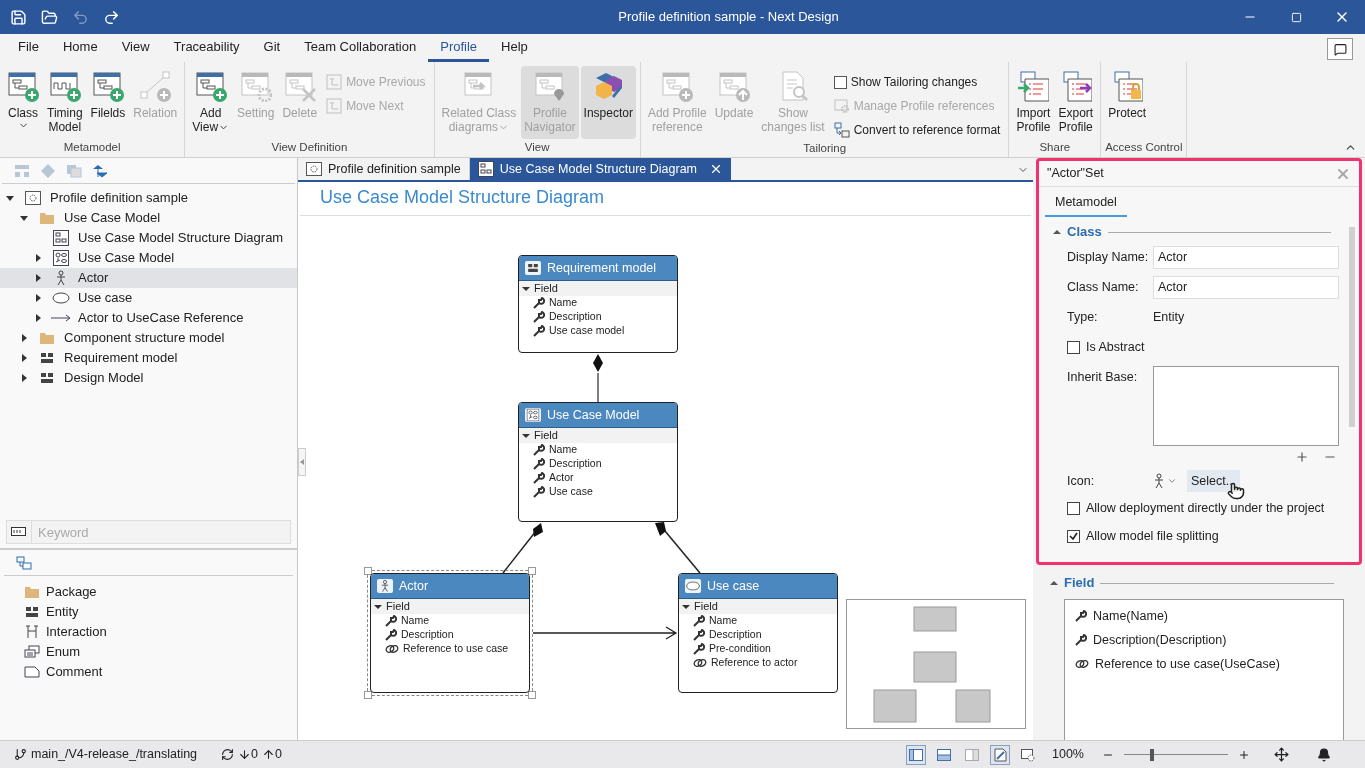  What do you see at coordinates (1169, 317) in the screenshot?
I see `property-value: Entity` at bounding box center [1169, 317].